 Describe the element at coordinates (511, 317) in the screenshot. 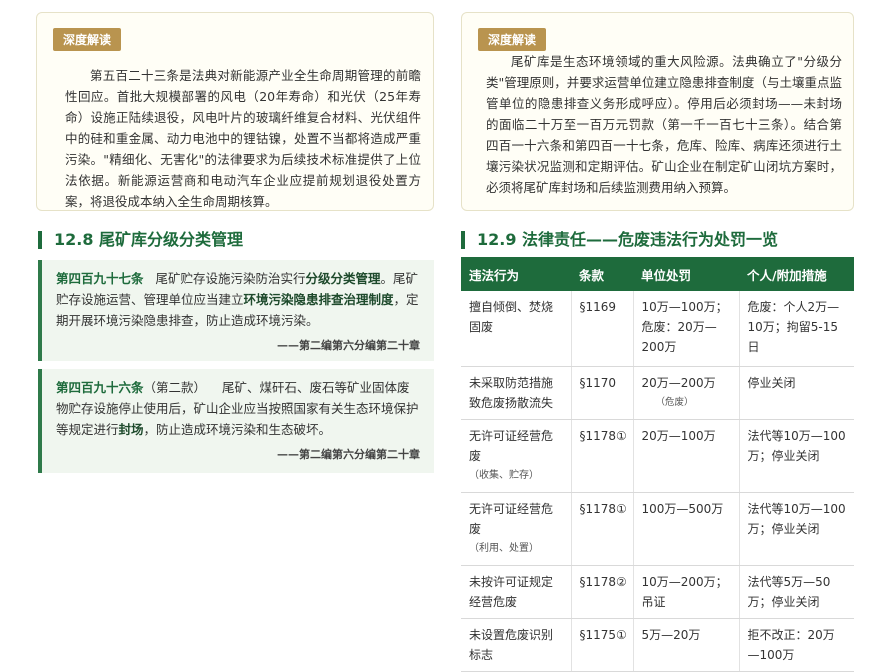

I see `act-text: 擅自倾倒、焚烧固废` at that location.